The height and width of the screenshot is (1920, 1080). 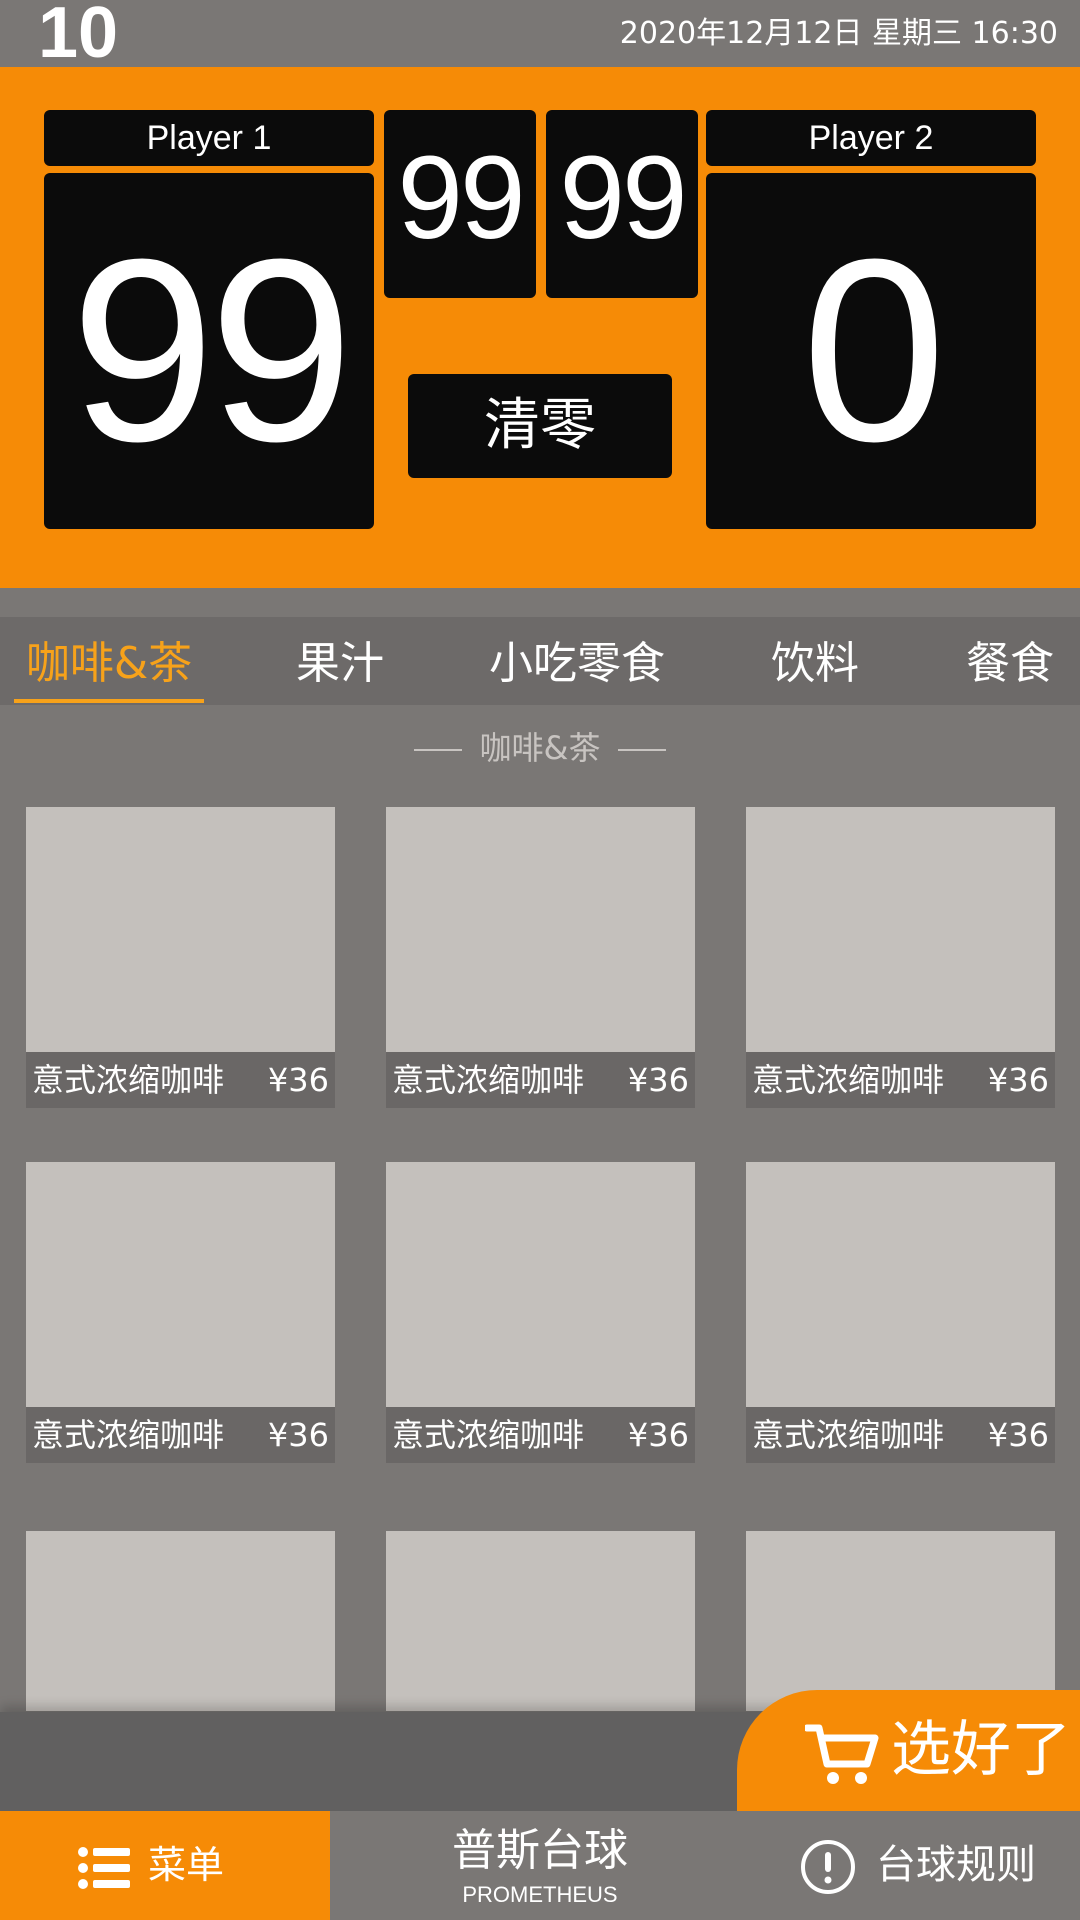 What do you see at coordinates (815, 661) in the screenshot?
I see `tab-drinks: 饮料` at bounding box center [815, 661].